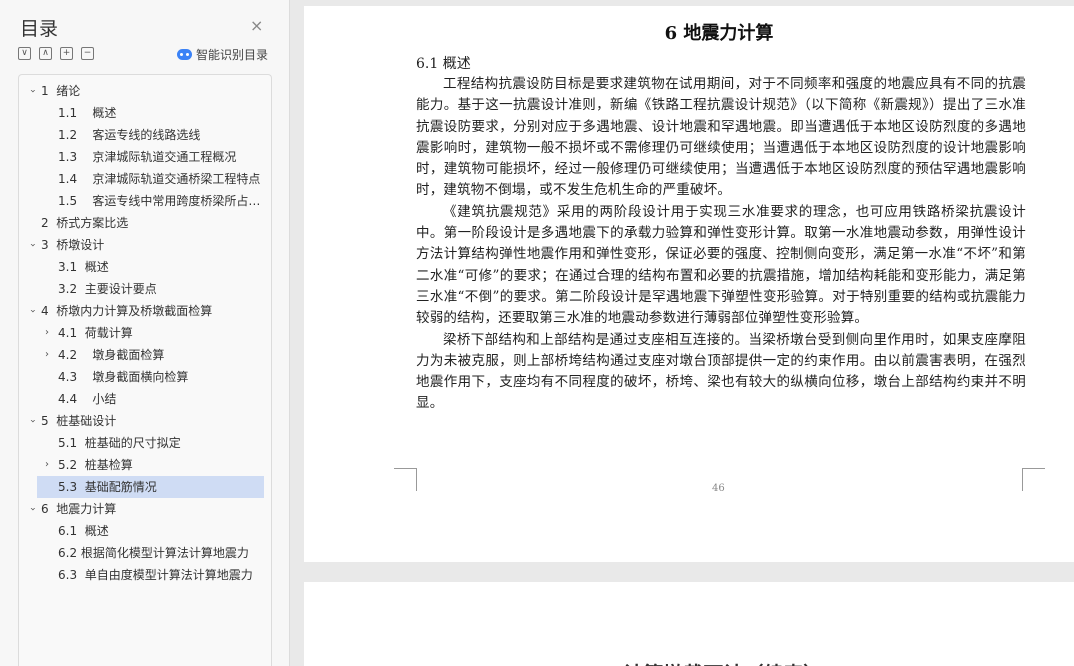 Image resolution: width=1074 pixels, height=666 pixels. Describe the element at coordinates (83, 267) in the screenshot. I see `toc-item-label: 3.1 概述` at that location.